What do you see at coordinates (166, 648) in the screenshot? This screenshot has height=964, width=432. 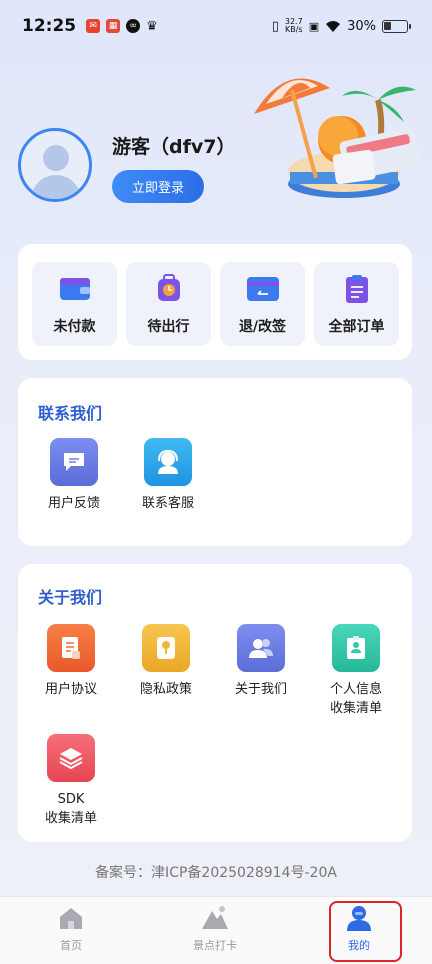 I see `lock-icon` at bounding box center [166, 648].